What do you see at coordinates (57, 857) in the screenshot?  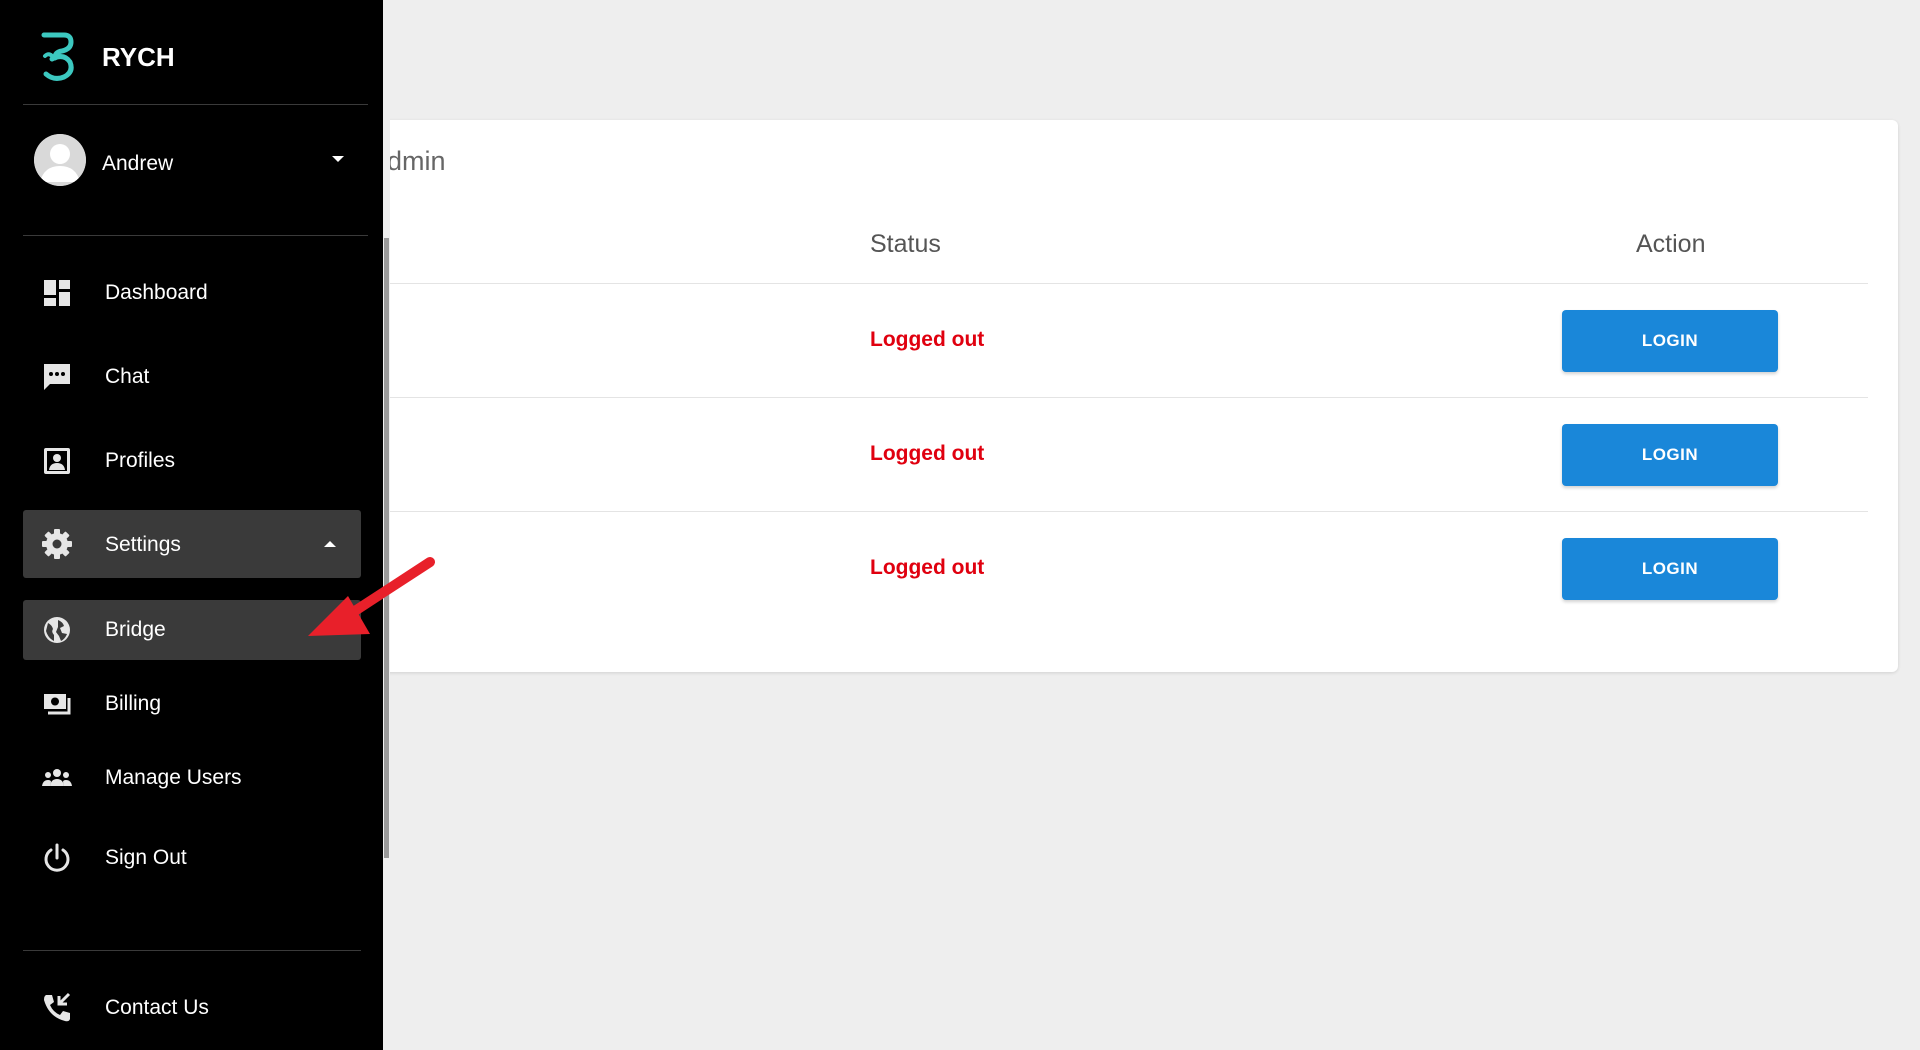 I see `power-icon` at bounding box center [57, 857].